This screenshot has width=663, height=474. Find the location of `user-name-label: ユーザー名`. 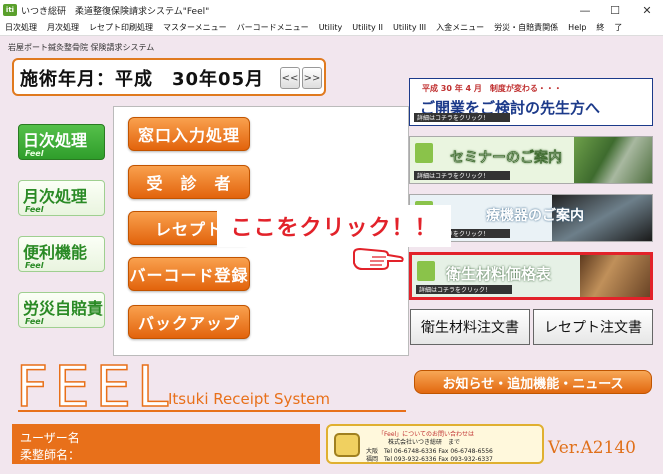

user-name-label: ユーザー名 is located at coordinates (50, 438).